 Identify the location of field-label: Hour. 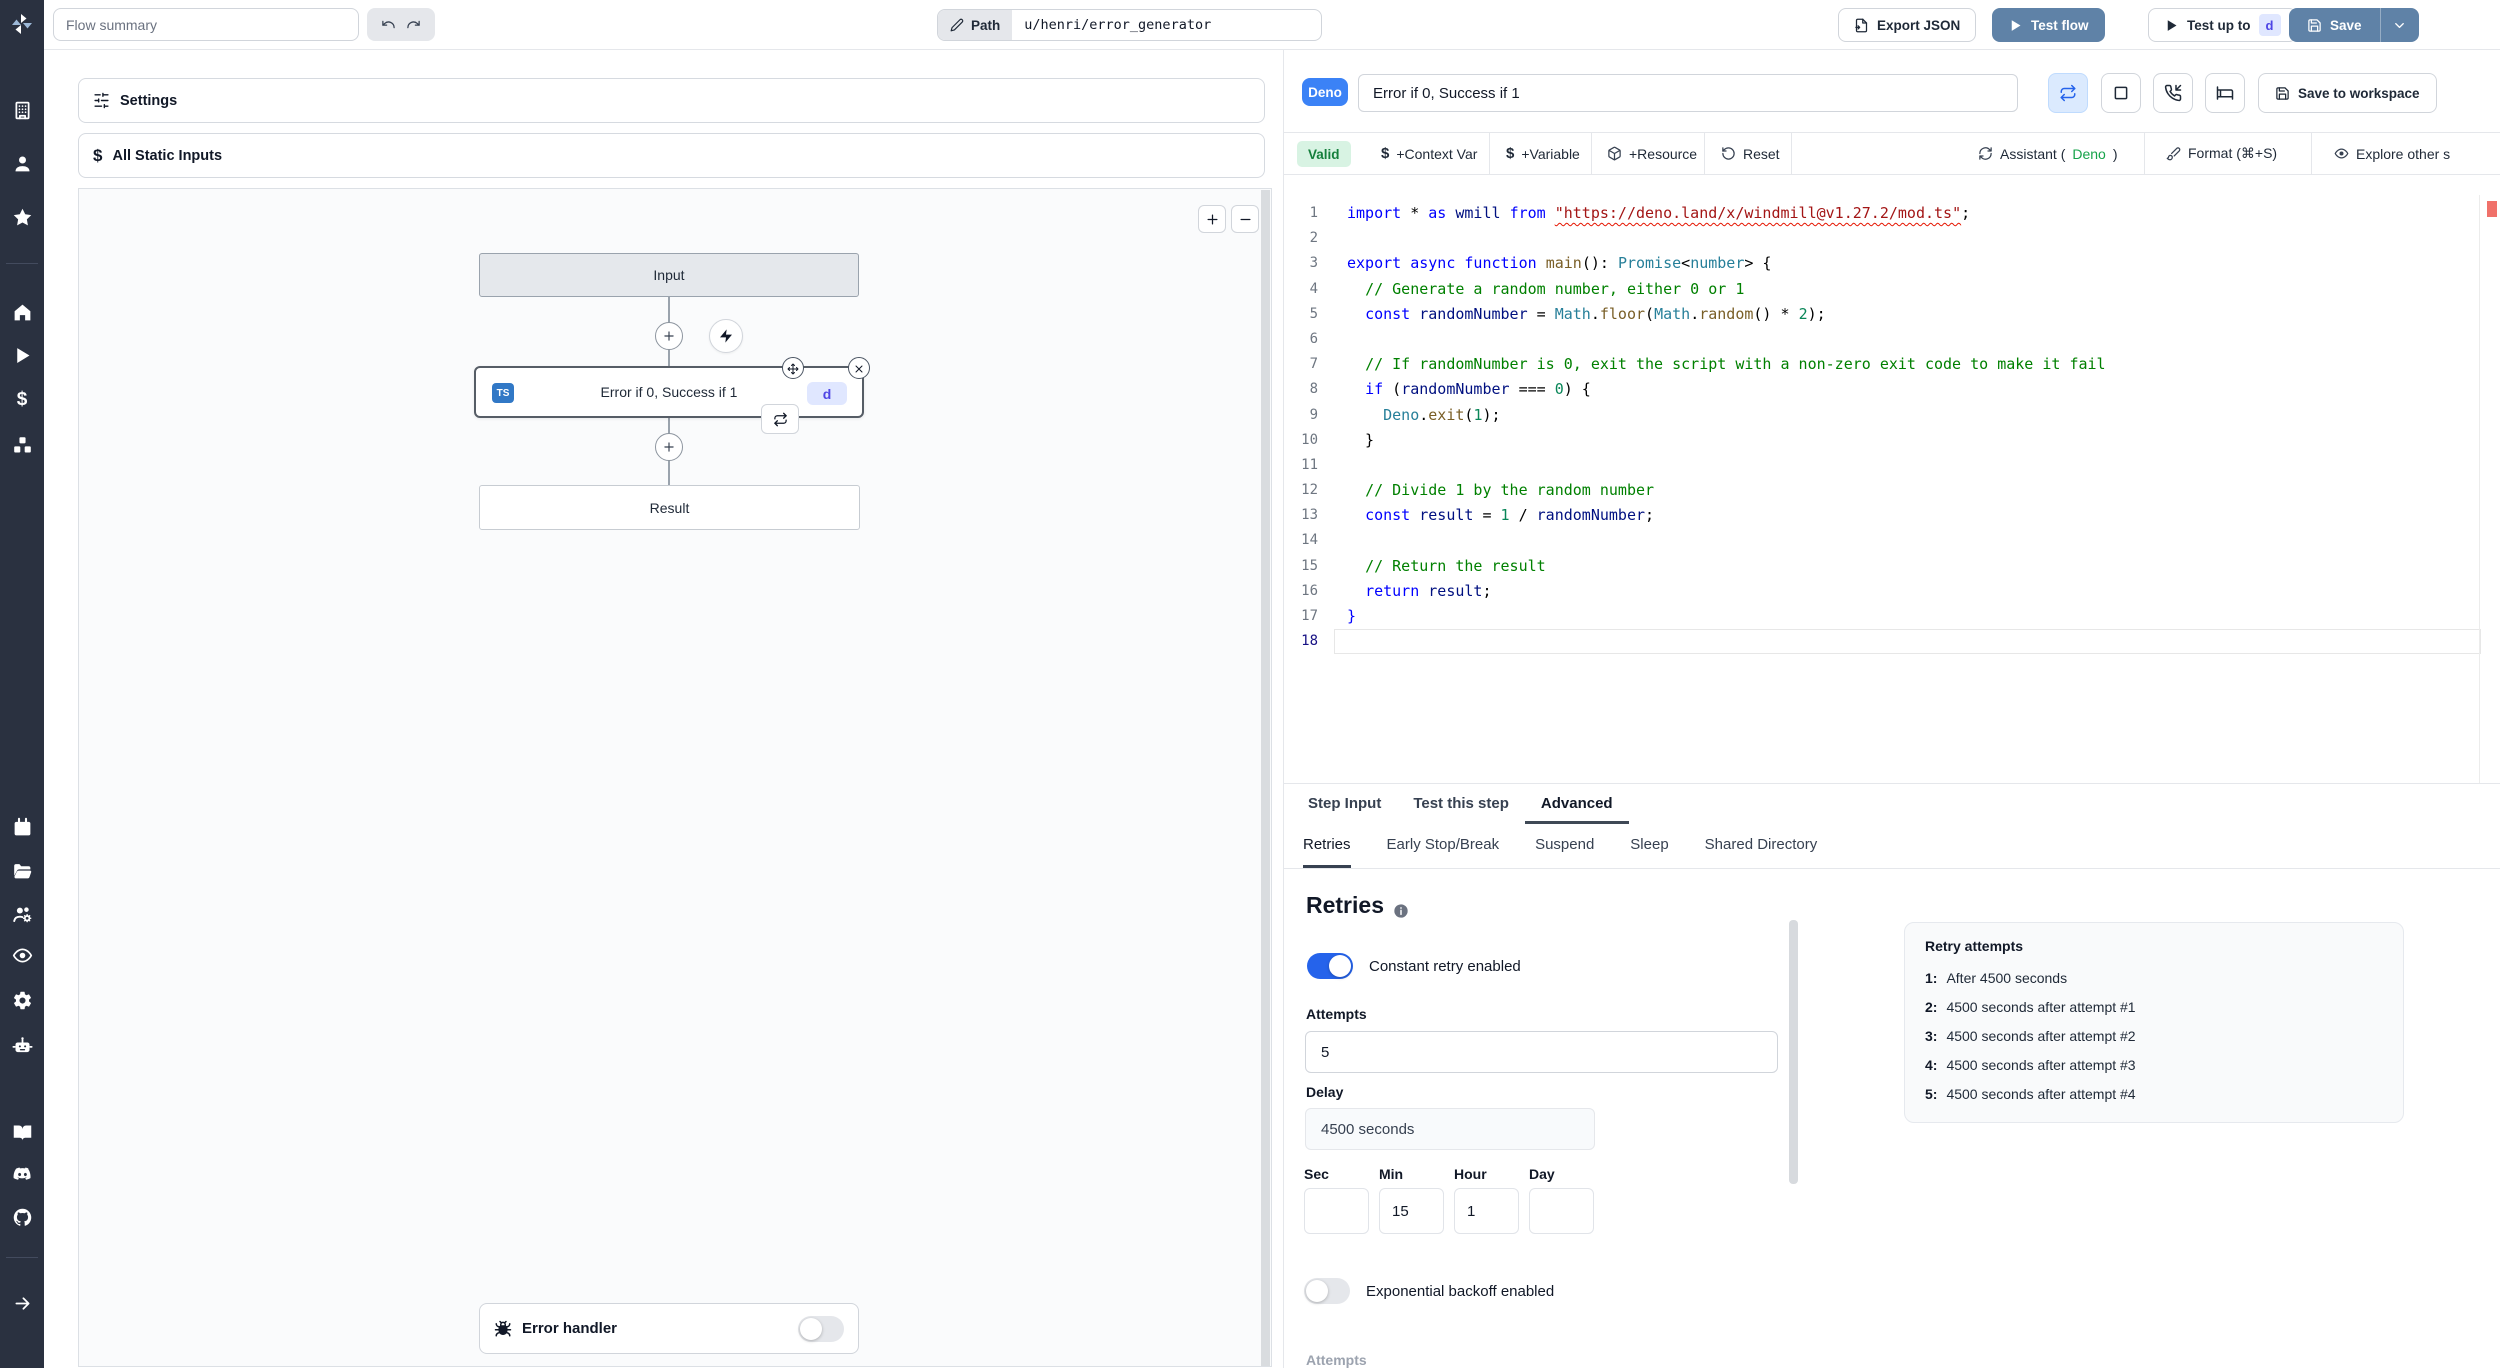
(1470, 1174).